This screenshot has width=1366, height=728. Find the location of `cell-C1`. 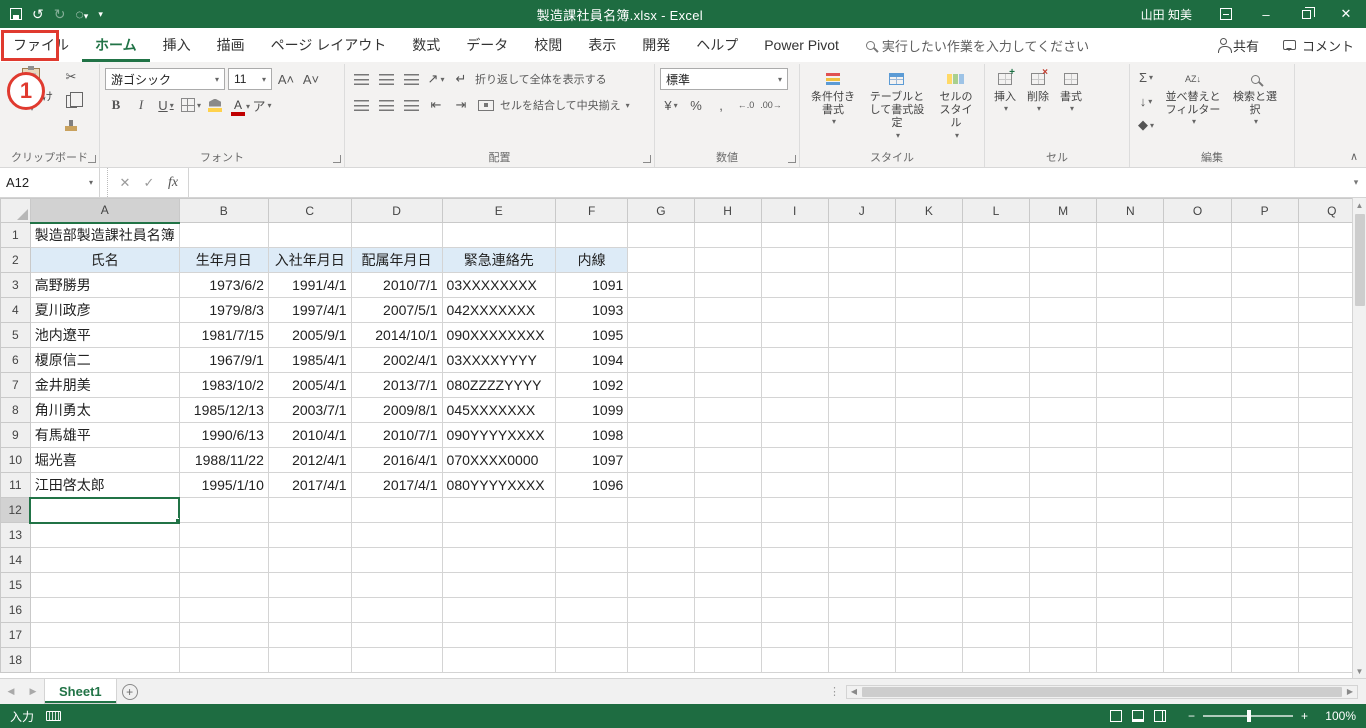

cell-C1 is located at coordinates (309, 235).